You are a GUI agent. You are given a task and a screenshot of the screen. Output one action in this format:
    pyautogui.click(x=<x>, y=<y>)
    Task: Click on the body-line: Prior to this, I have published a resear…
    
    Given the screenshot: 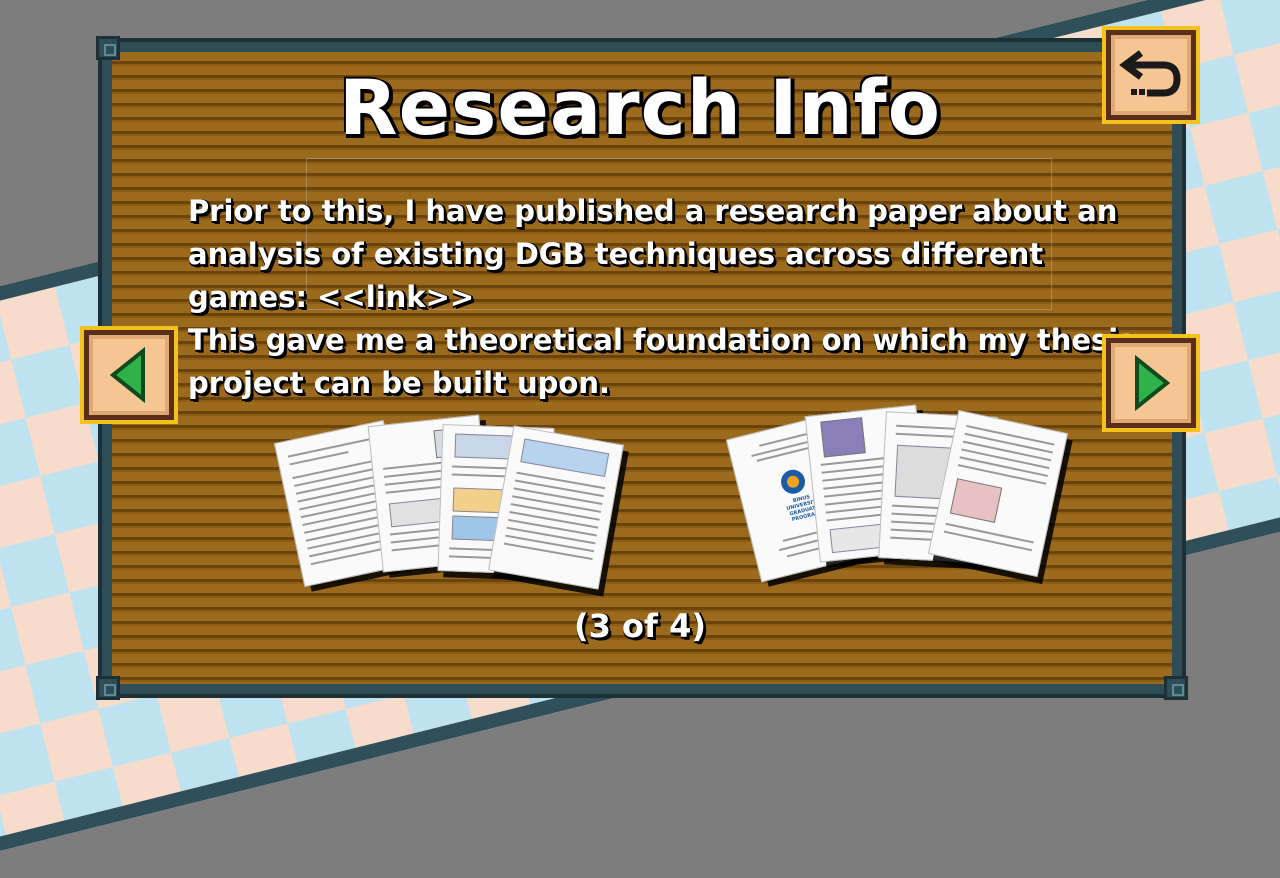 What is the action you would take?
    pyautogui.click(x=653, y=211)
    